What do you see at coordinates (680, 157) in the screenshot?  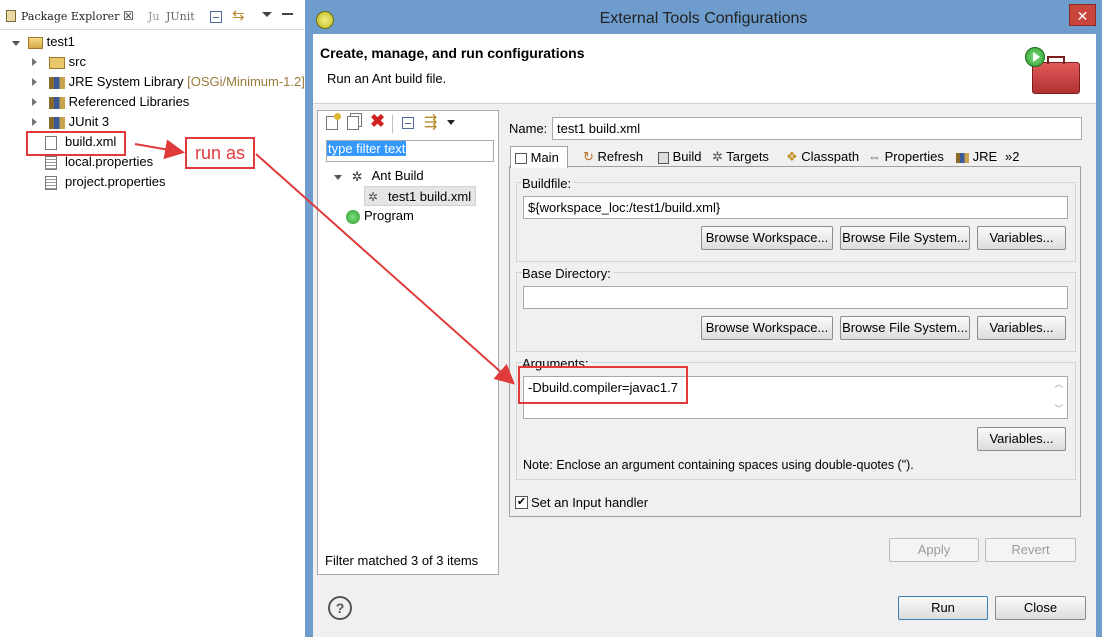 I see `tab-build: Build` at bounding box center [680, 157].